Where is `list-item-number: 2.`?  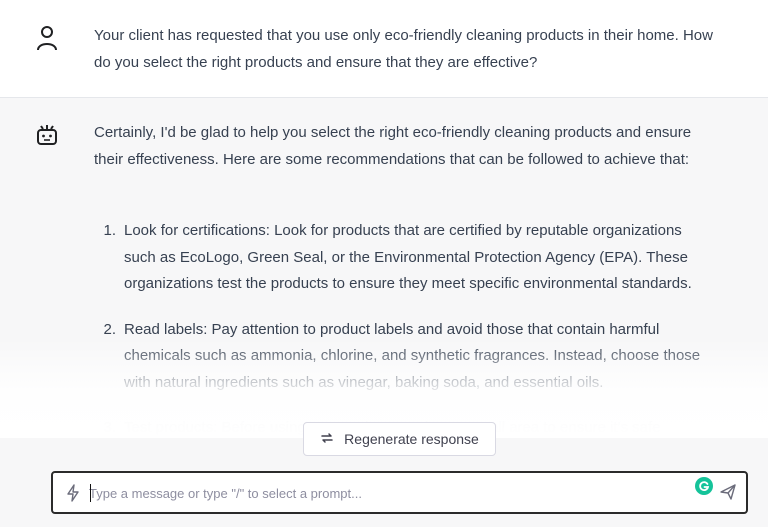 list-item-number: 2. is located at coordinates (109, 329).